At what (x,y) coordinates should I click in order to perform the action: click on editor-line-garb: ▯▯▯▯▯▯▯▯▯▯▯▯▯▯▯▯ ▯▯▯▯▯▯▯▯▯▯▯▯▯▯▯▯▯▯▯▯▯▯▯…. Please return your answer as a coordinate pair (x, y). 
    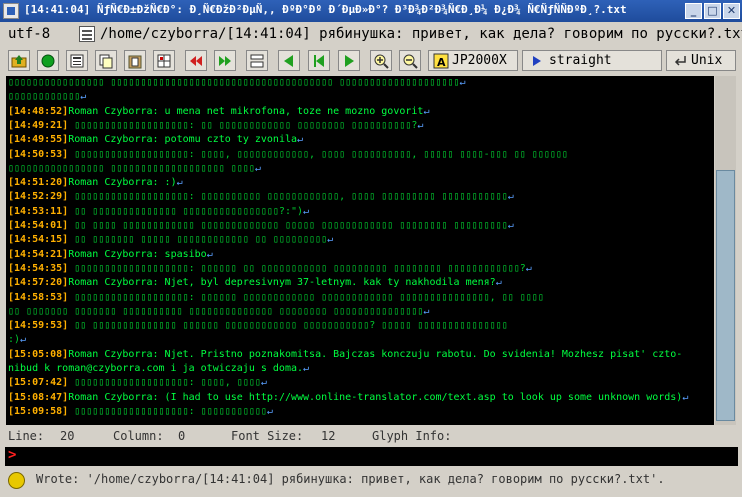
    Looking at the image, I should click on (234, 82).